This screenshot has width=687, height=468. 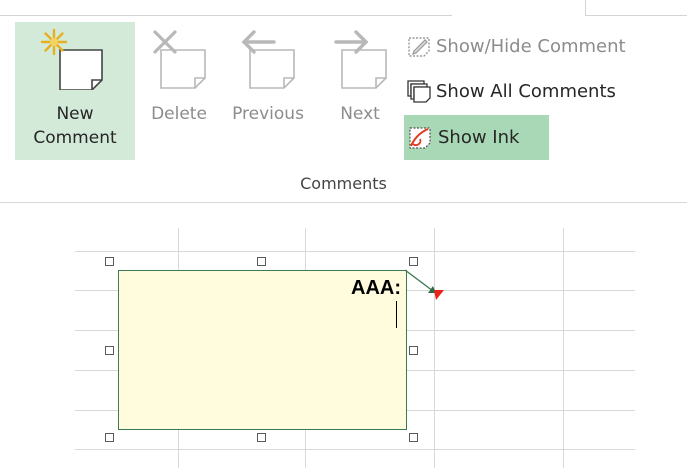 I want to click on tab-separator, so click(x=585, y=7).